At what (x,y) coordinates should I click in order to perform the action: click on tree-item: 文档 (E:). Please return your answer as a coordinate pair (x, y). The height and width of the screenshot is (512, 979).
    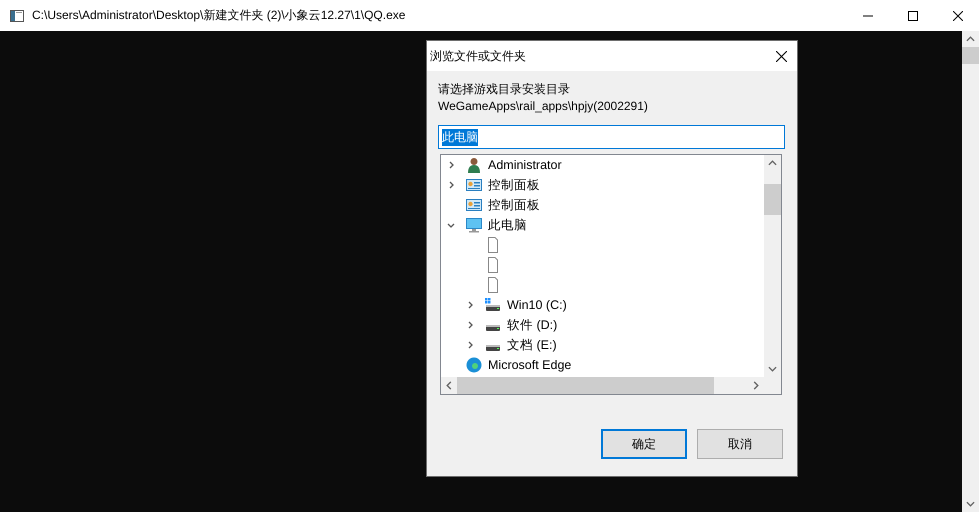
    Looking at the image, I should click on (532, 345).